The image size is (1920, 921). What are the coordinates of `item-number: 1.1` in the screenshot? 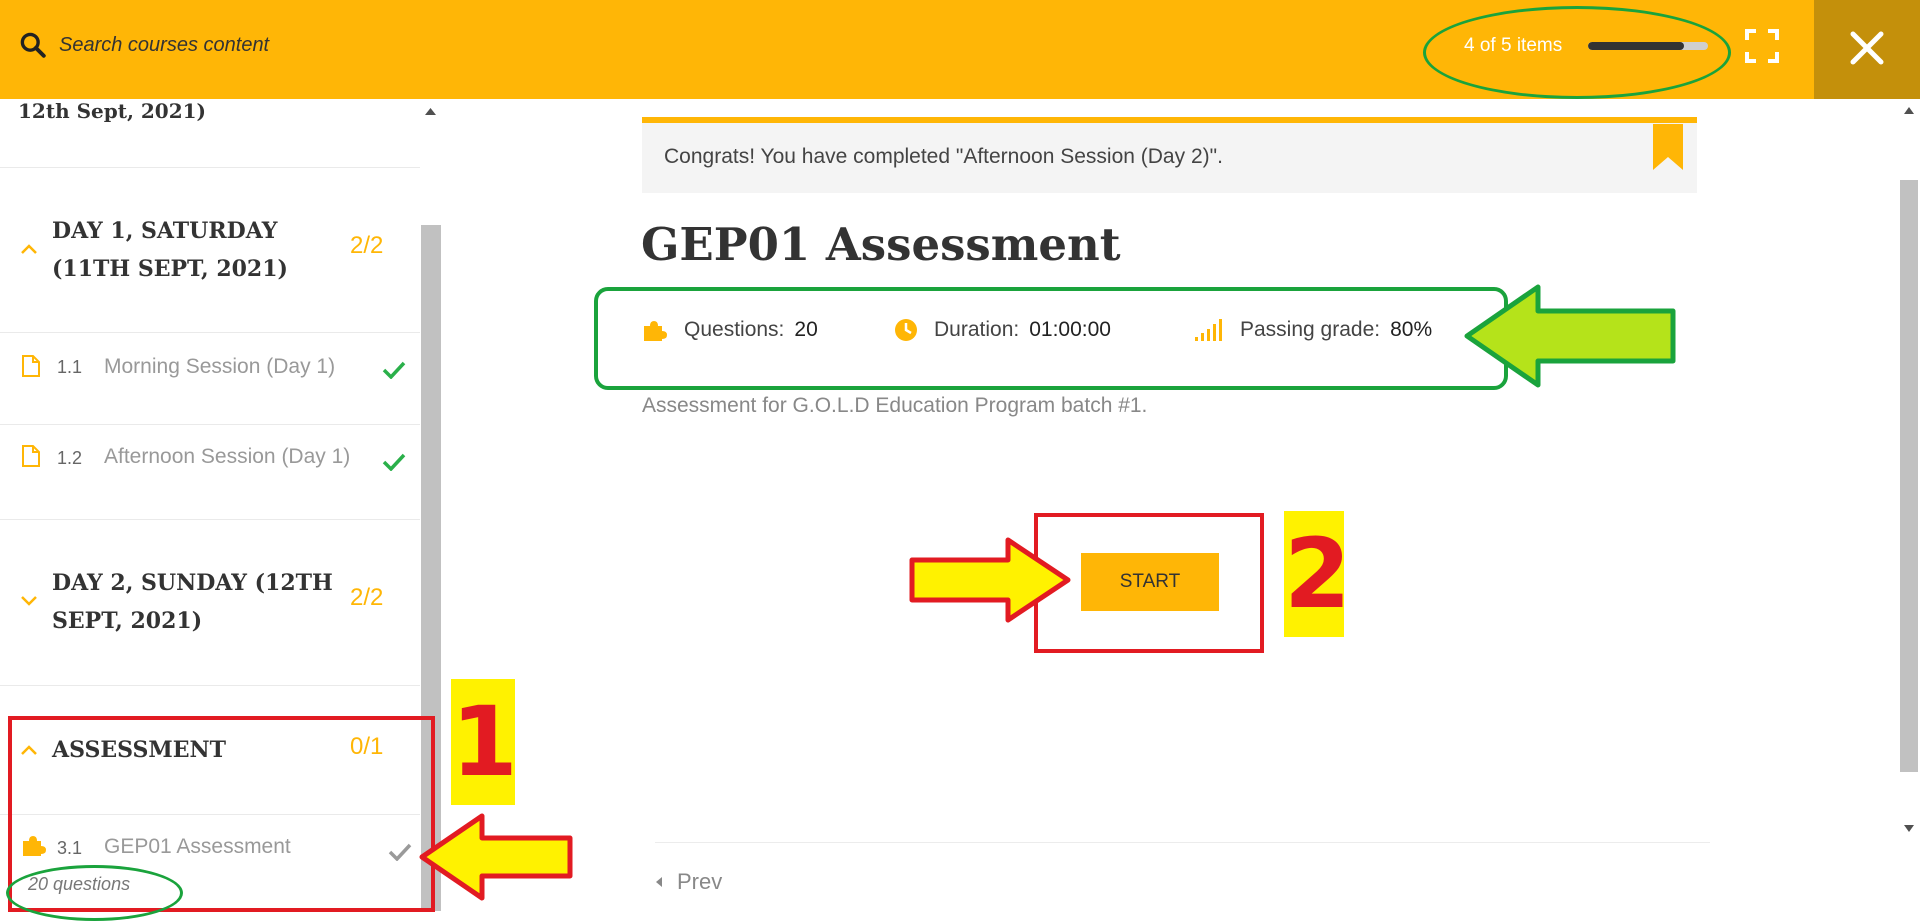 It's located at (70, 367).